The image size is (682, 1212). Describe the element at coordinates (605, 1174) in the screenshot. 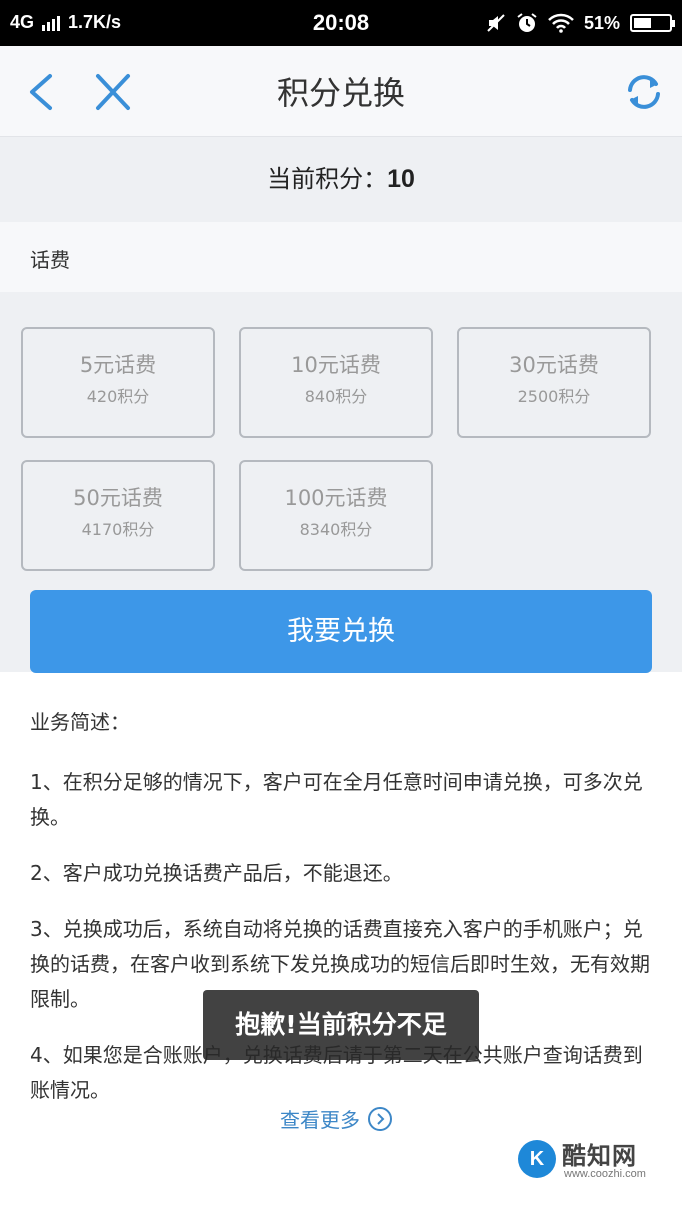

I see `watermark-url: www.coozhi.com` at that location.